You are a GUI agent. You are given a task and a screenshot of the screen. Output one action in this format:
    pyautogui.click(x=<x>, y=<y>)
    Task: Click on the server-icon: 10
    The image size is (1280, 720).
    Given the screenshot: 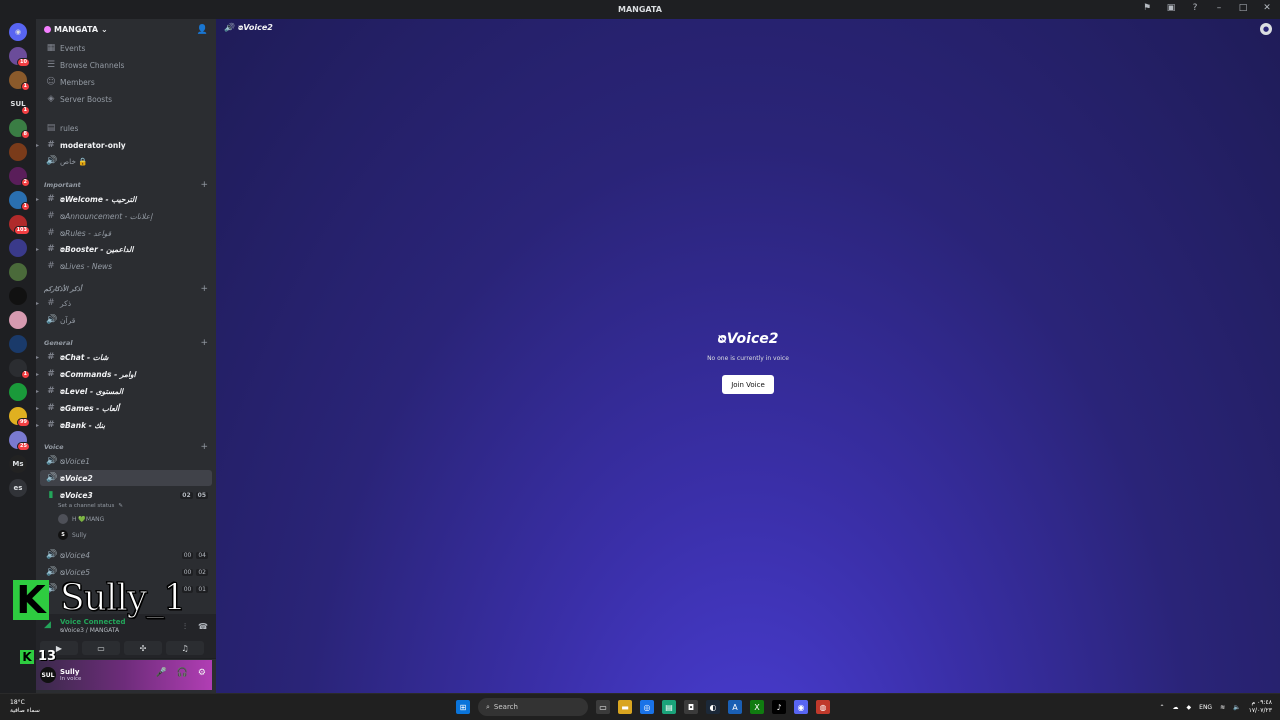 What is the action you would take?
    pyautogui.click(x=19, y=57)
    